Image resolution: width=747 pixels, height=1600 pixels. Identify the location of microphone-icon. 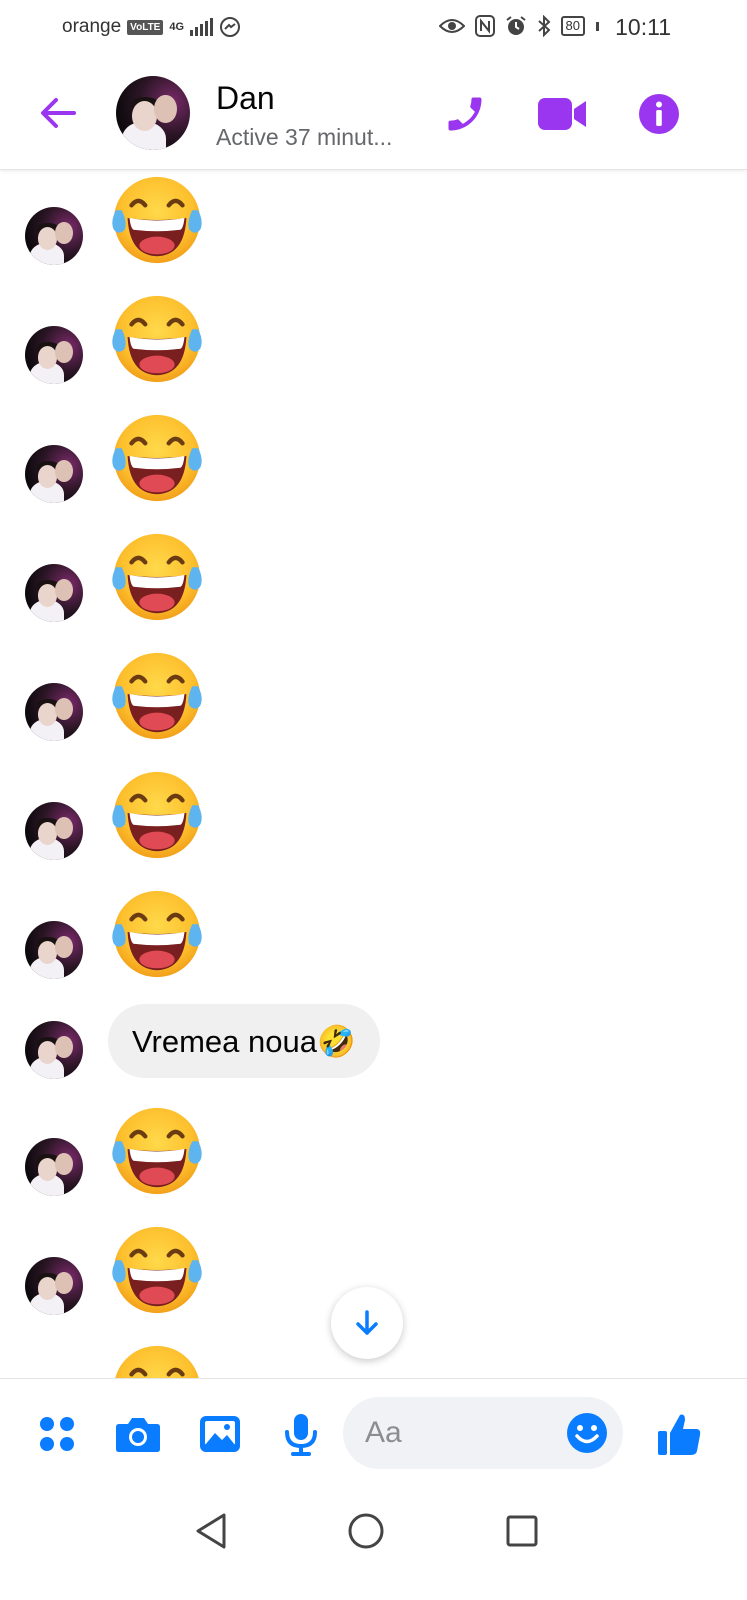
(301, 1435).